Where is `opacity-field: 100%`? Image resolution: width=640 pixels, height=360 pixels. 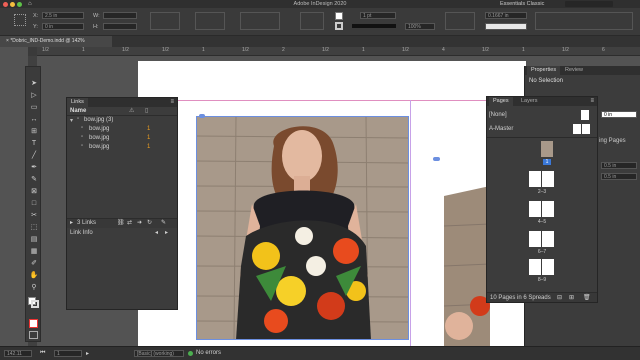
opacity-field: 100% is located at coordinates (420, 26).